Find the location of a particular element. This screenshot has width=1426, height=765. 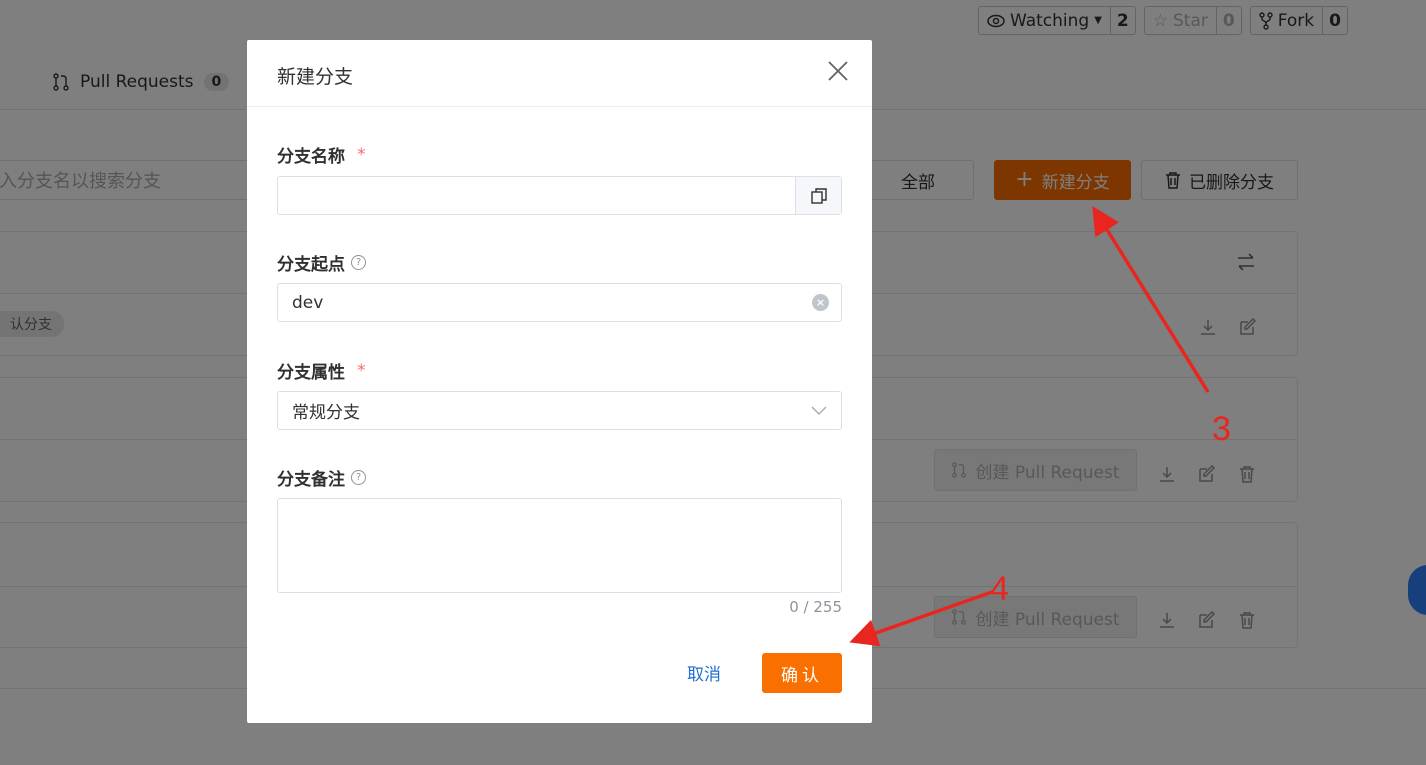

chevron-down-icon is located at coordinates (819, 410).